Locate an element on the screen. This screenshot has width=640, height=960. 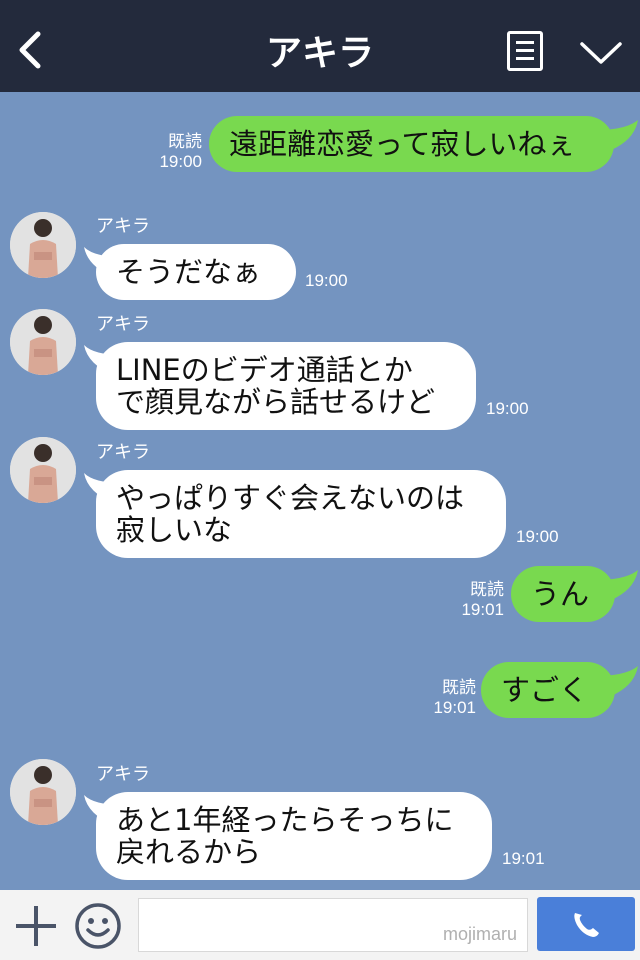
message-bubble-received: LINEのビデオ通話とか で顔見ながら話せるけど is located at coordinates (286, 386).